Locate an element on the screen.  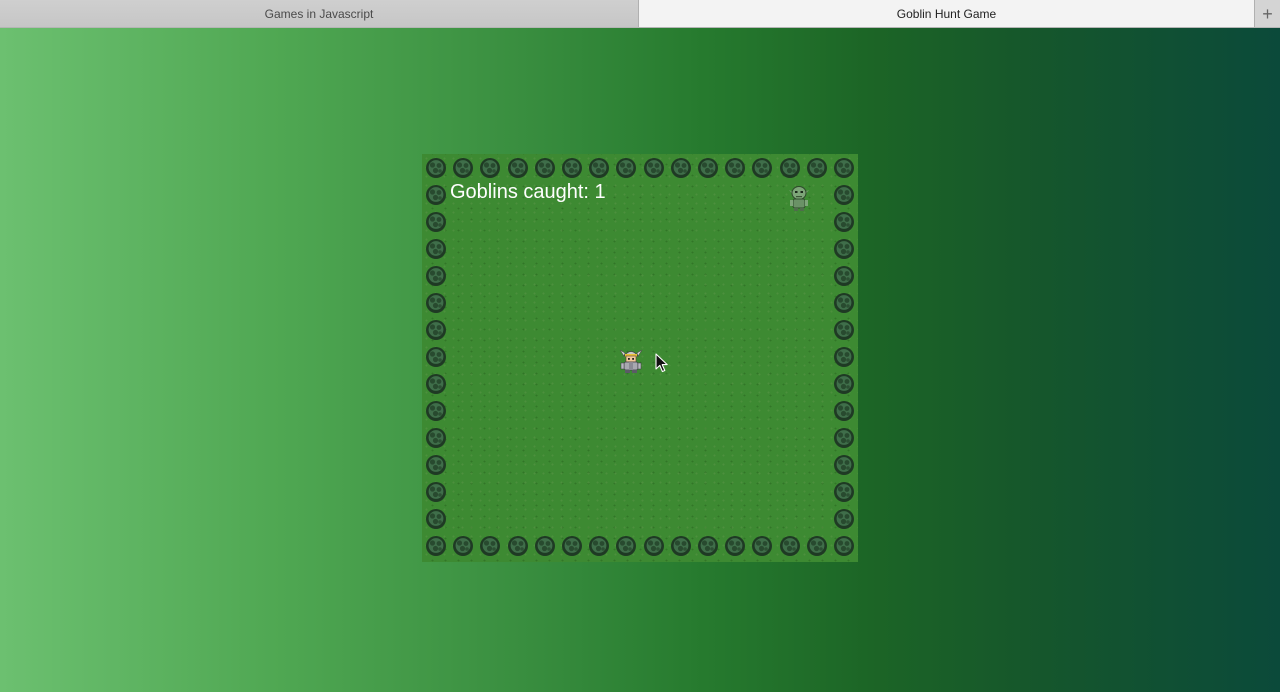
tab-label: Goblin Hunt Game is located at coordinates (946, 13).